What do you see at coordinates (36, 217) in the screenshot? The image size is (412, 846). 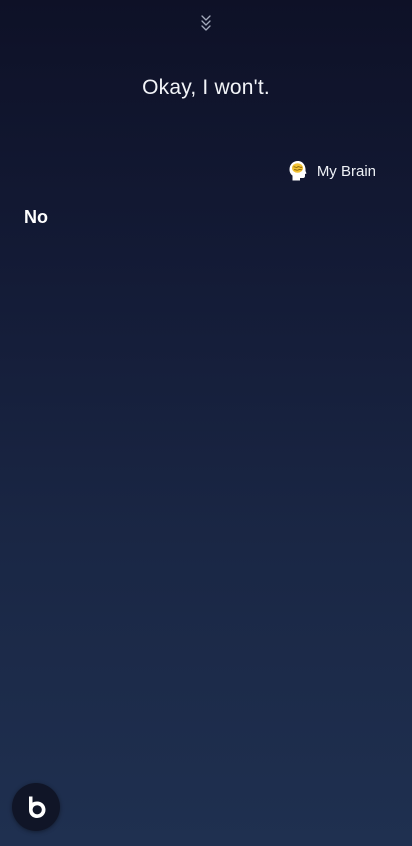 I see `user-utterance: No` at bounding box center [36, 217].